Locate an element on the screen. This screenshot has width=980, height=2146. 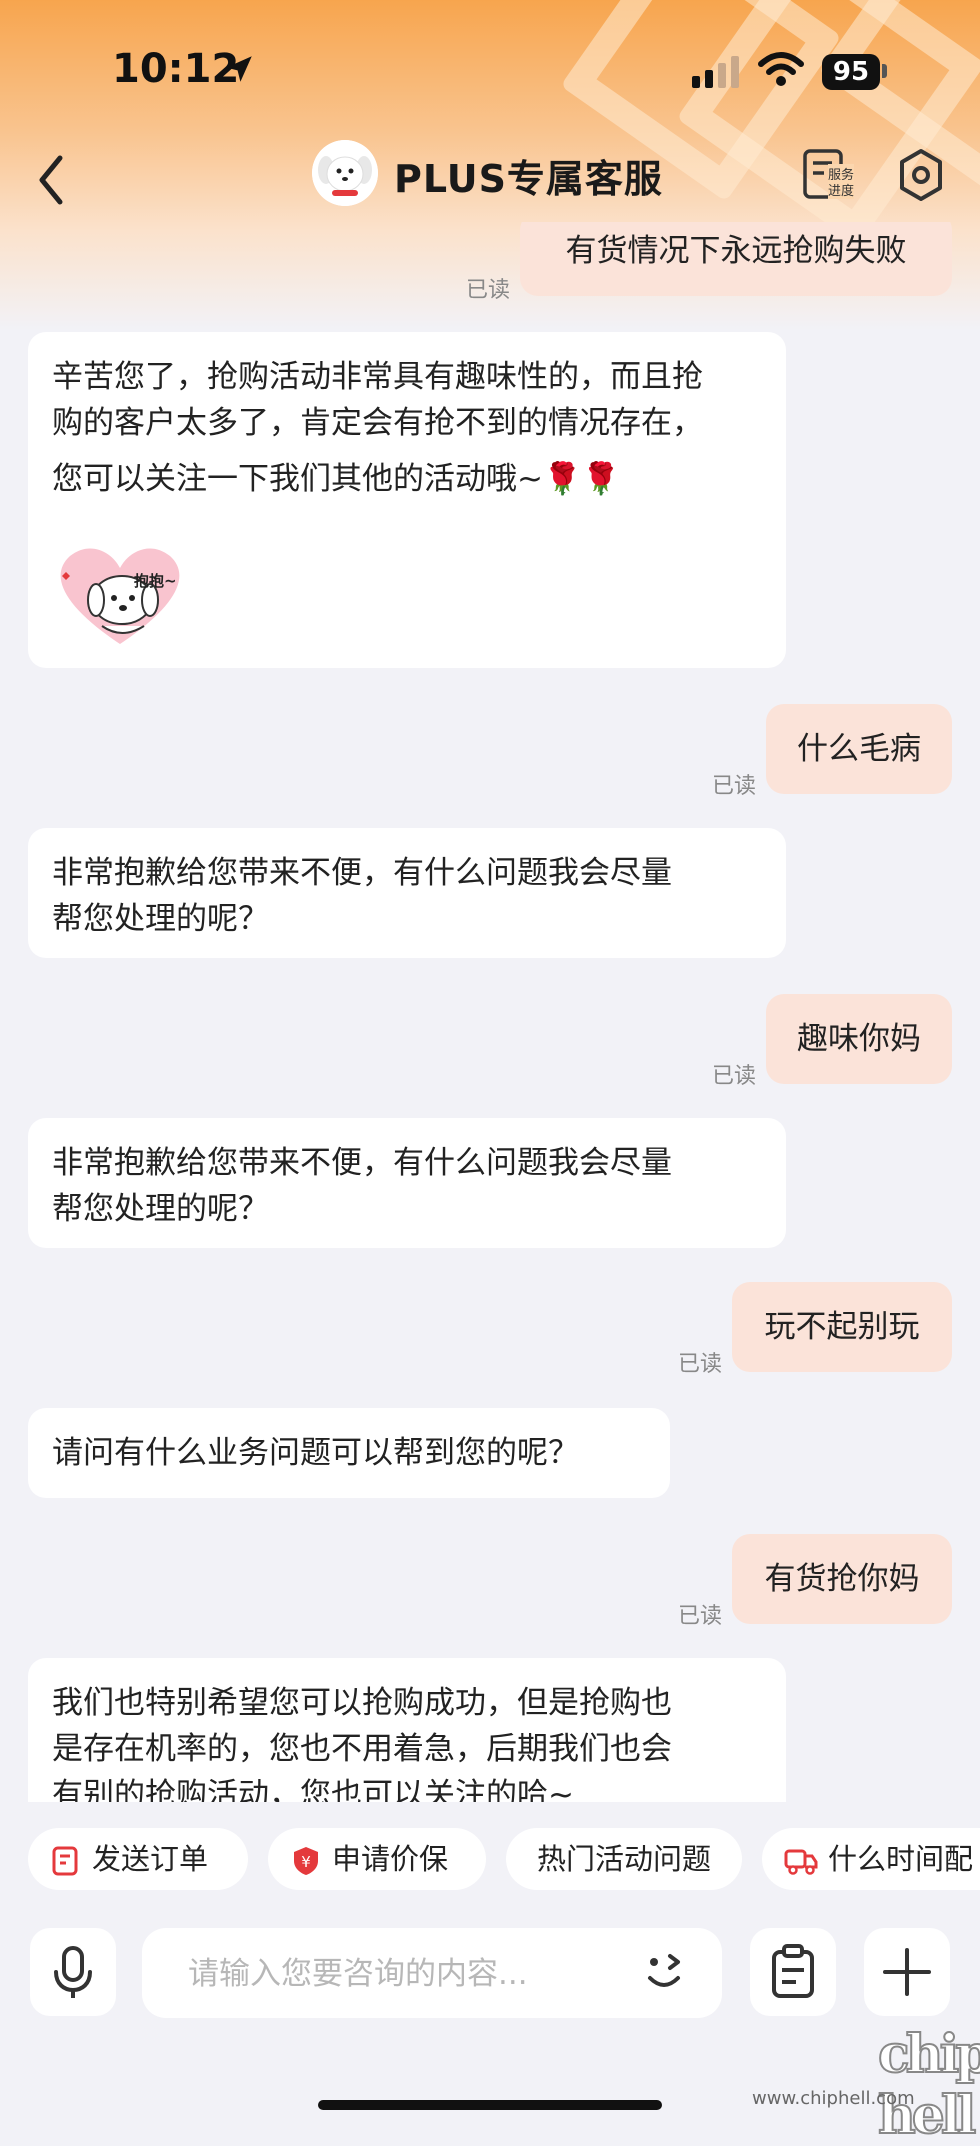
microphone-icon is located at coordinates (73, 1972).